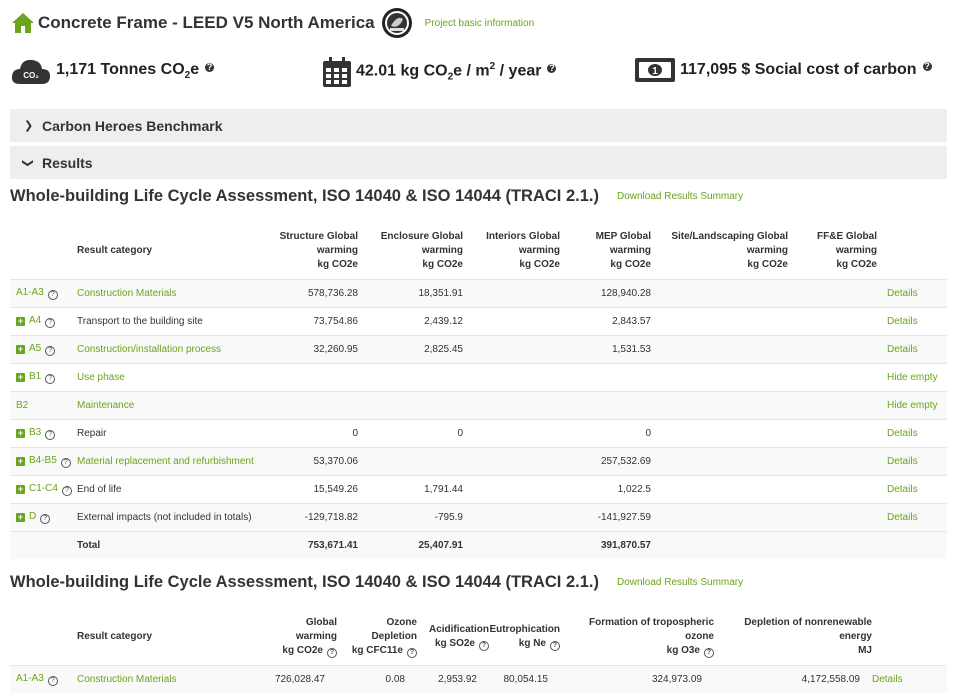 This screenshot has height=693, width=971. I want to click on benchmark-accordion: ❯ Carbon Heroes Benchmark, so click(478, 125).